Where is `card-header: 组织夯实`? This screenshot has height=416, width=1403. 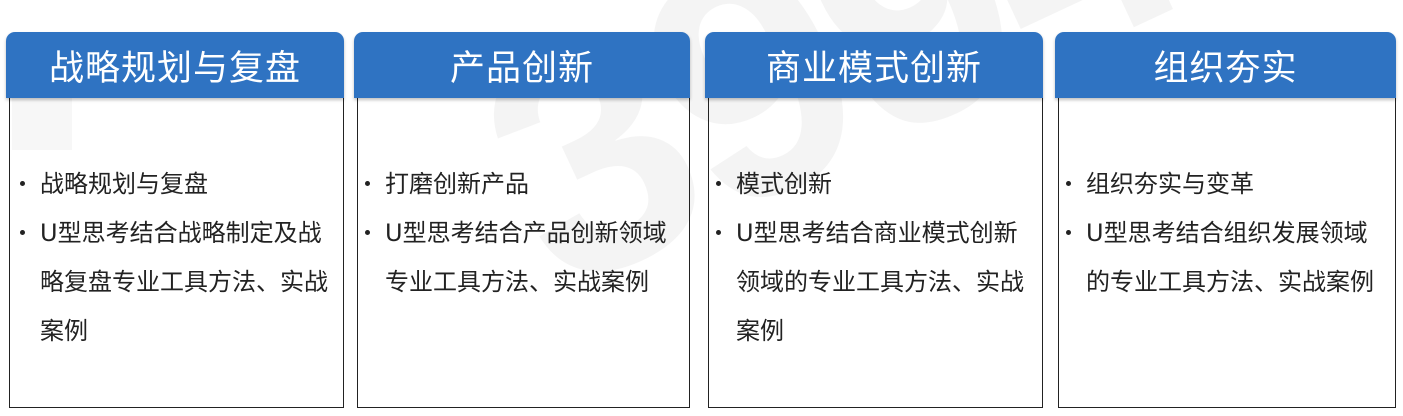
card-header: 组织夯实 is located at coordinates (1225, 65).